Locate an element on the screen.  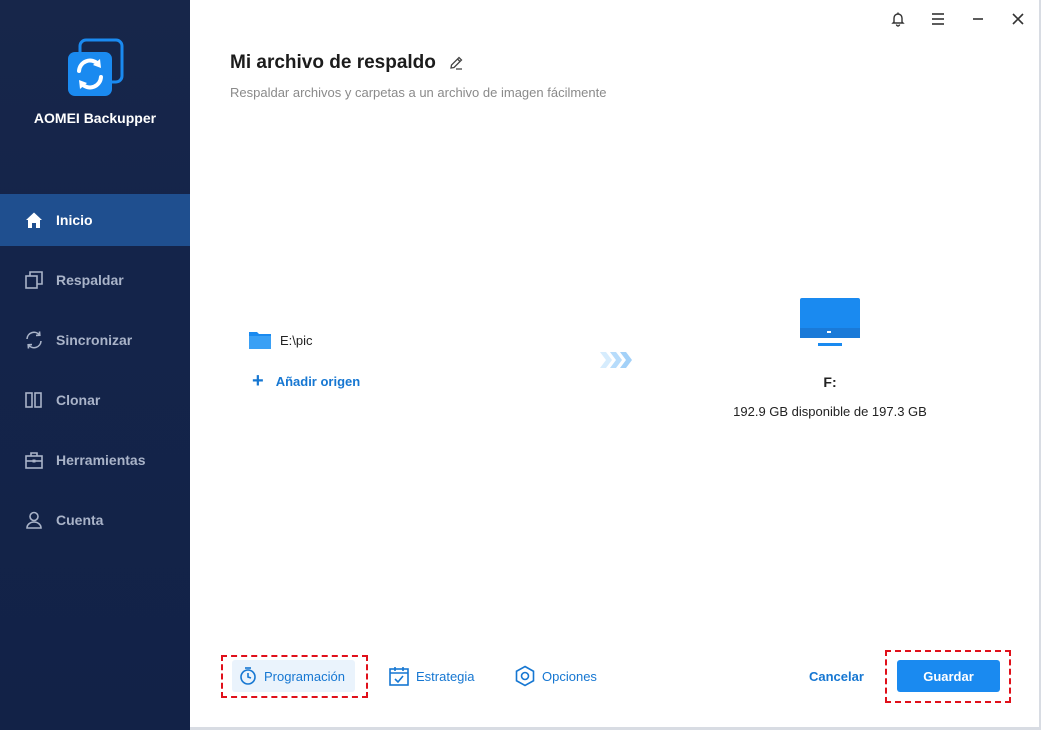
settings-hexagon-icon is located at coordinates (525, 676).